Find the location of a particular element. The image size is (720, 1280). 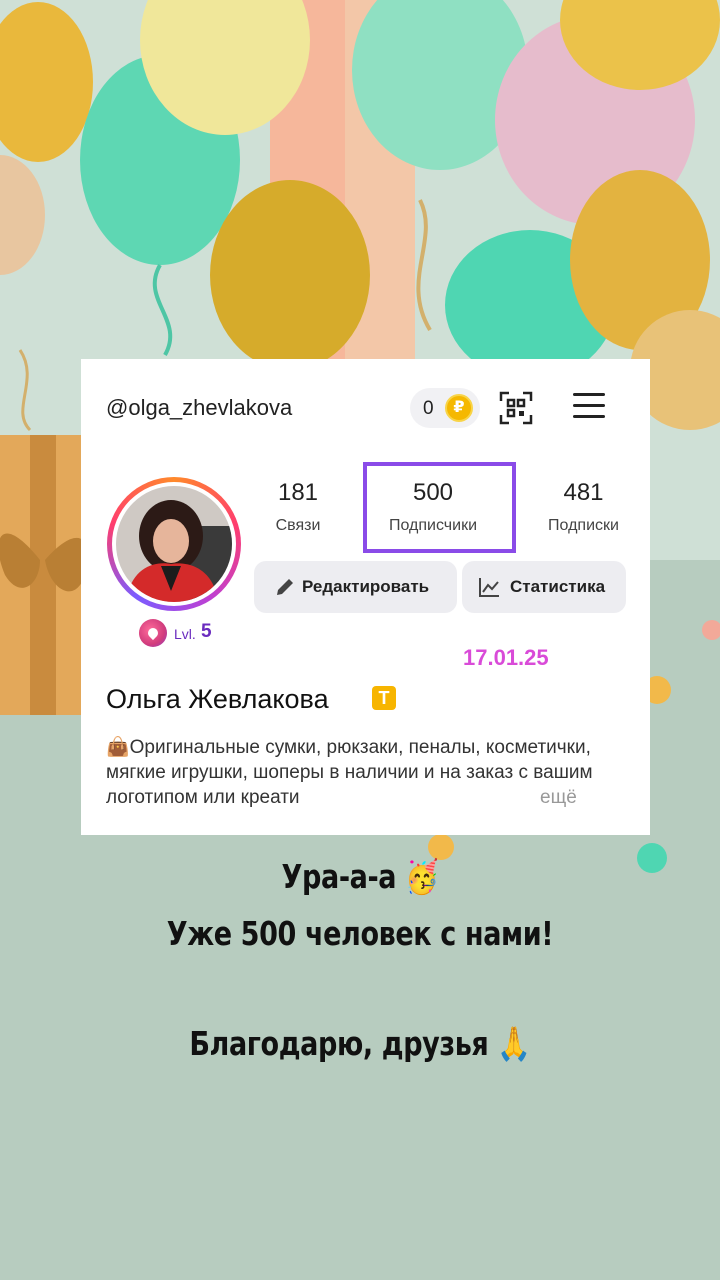

caption-line-2: Уже 500 человек с нами! is located at coordinates (360, 933).